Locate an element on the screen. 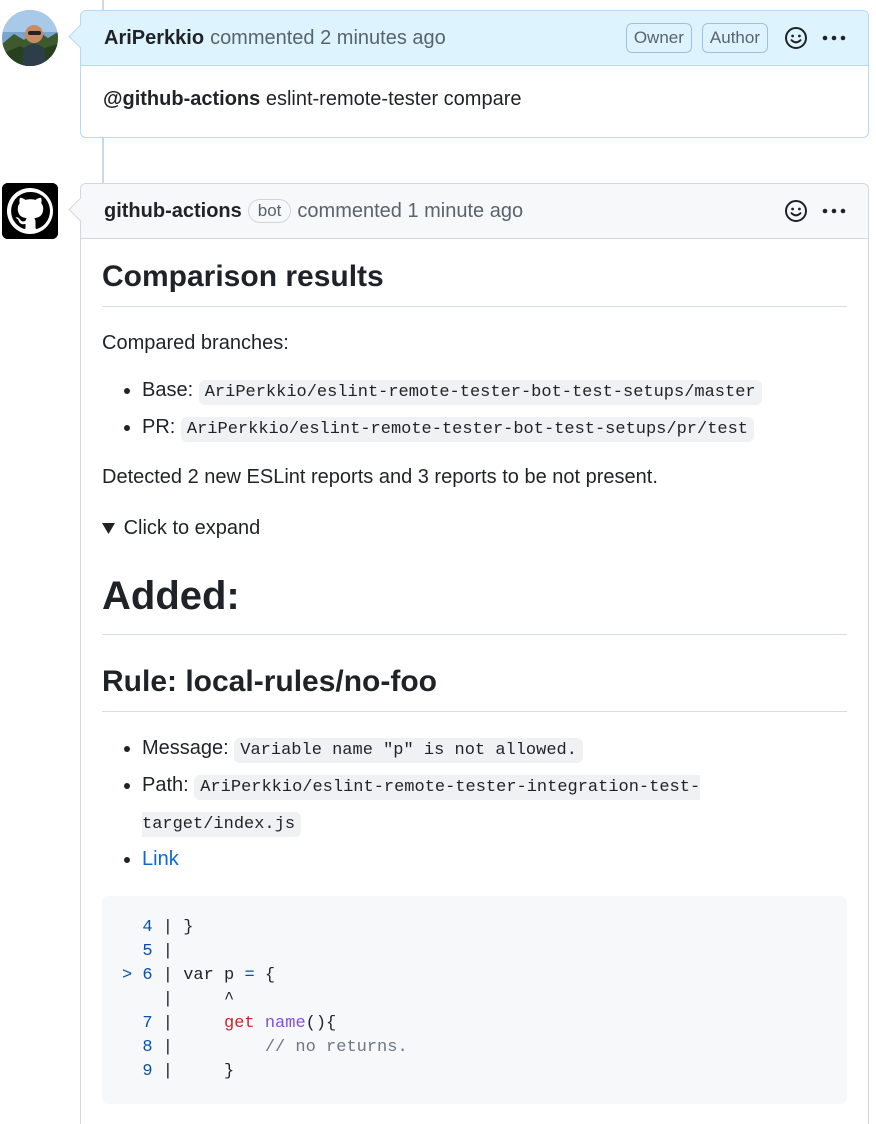 This screenshot has height=1124, width=876. user-avatar is located at coordinates (30, 38).